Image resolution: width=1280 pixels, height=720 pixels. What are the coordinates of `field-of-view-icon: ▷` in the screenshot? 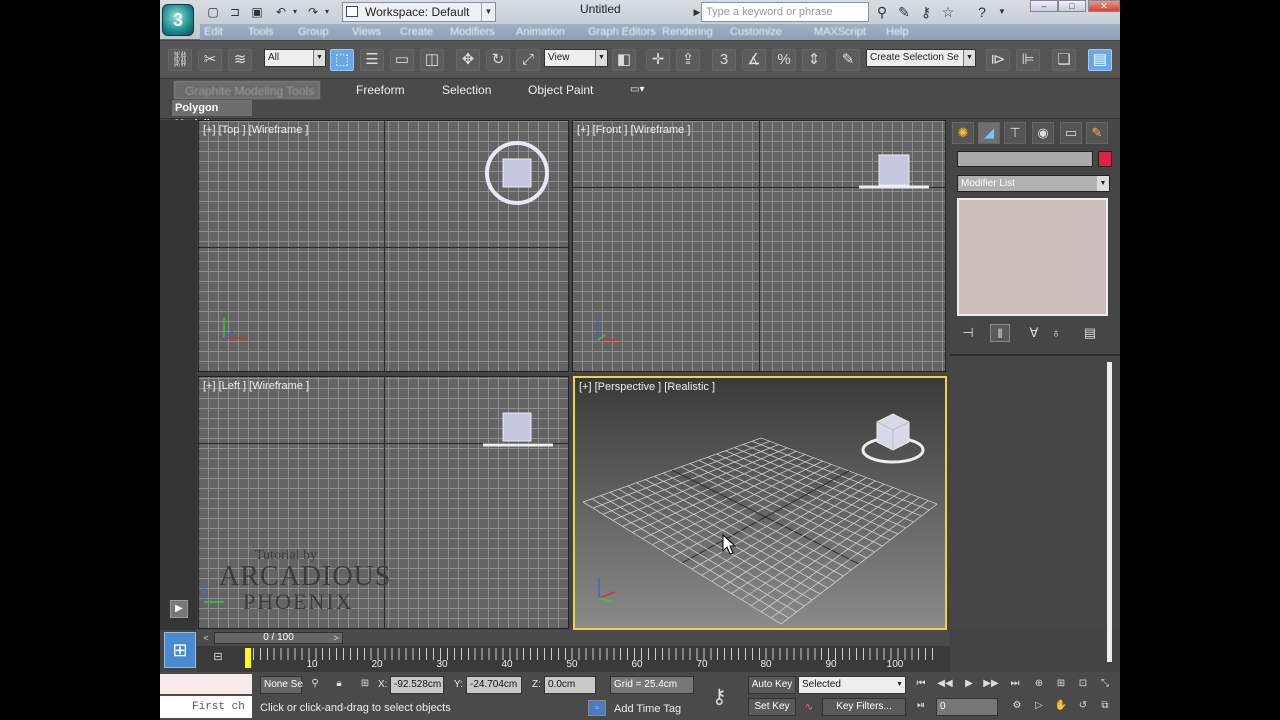 It's located at (1039, 706).